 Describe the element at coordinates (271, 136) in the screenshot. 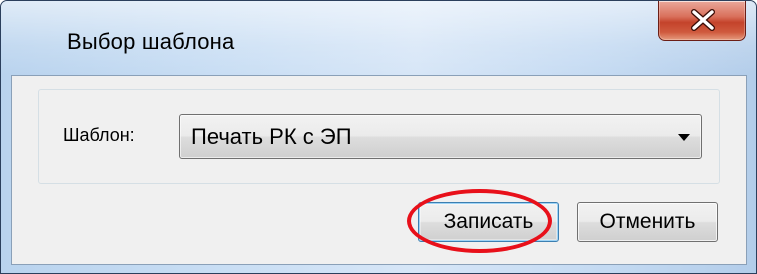

I see `template-select-value: Печать РК с ЭП` at that location.